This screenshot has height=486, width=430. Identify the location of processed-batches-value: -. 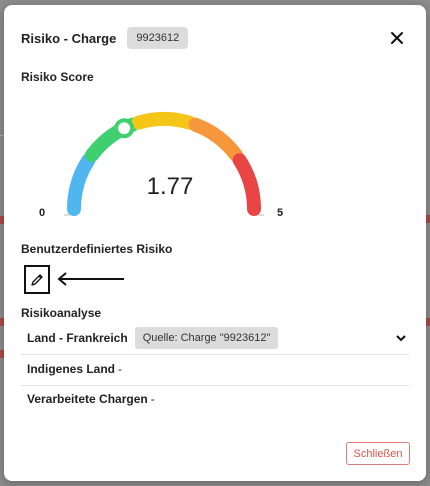
(152, 399).